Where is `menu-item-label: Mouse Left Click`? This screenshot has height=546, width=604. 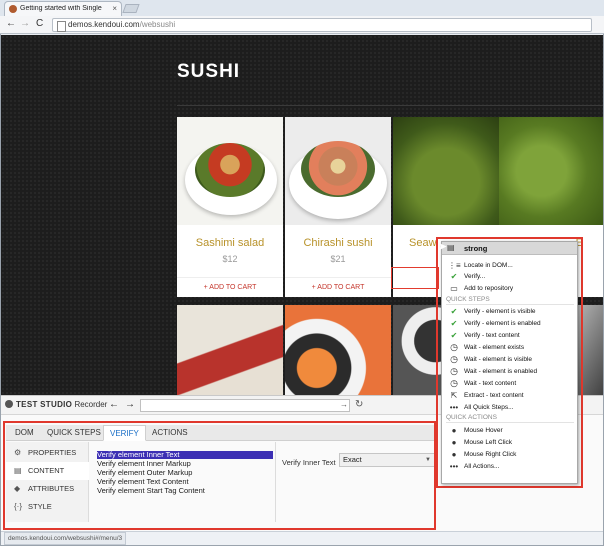
menu-item-label: Mouse Left Click is located at coordinates (488, 442).